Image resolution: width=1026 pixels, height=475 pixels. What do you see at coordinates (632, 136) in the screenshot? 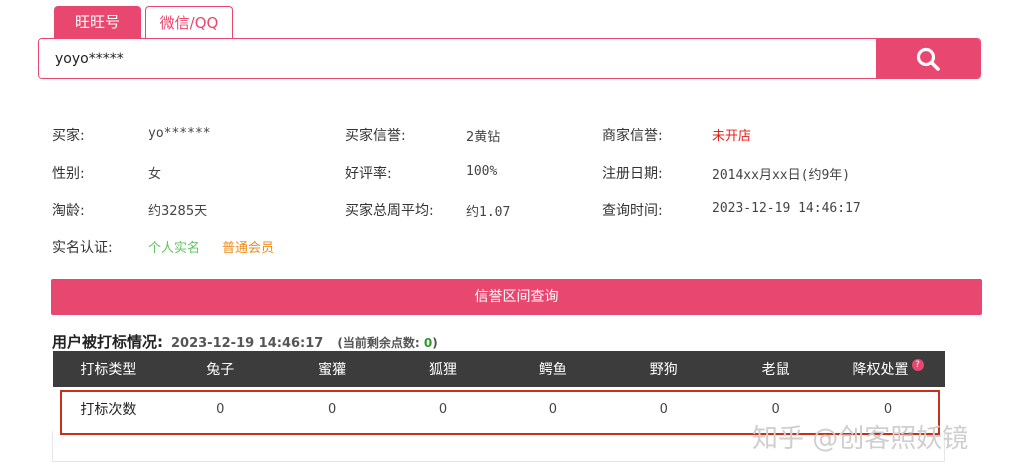
I see `seller-credit-label: 商家信誉:` at bounding box center [632, 136].